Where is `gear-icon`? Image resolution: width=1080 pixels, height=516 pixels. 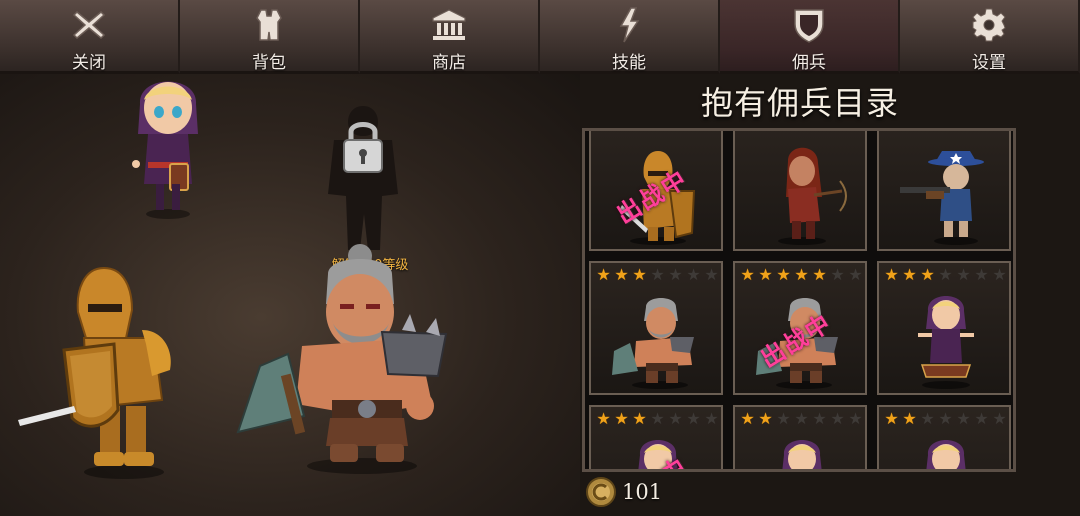 gear-icon is located at coordinates (989, 25).